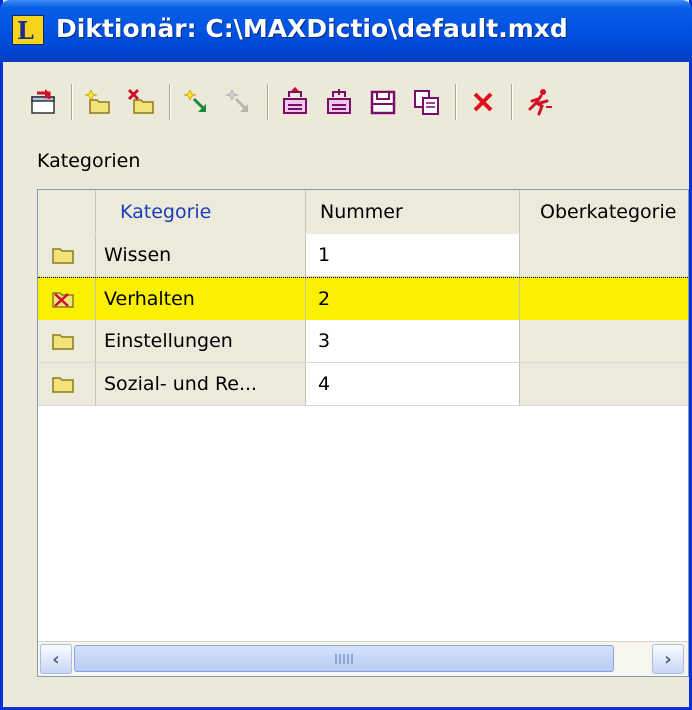  Describe the element at coordinates (201, 299) in the screenshot. I see `cell-kategorie: Verhalten` at that location.